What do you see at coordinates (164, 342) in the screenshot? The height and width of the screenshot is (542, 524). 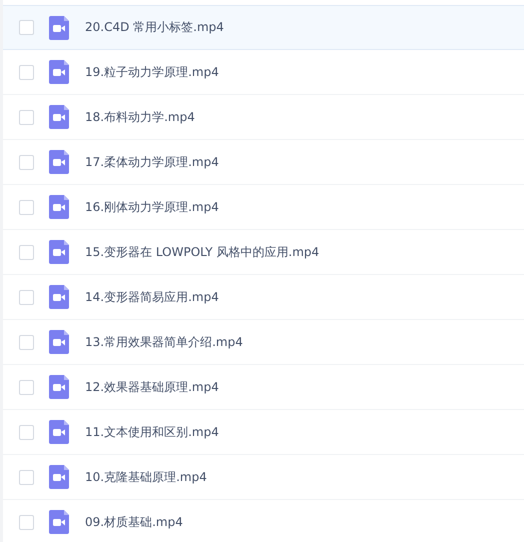 I see `file-name: 13.常用效果器简单介绍.mp4` at bounding box center [164, 342].